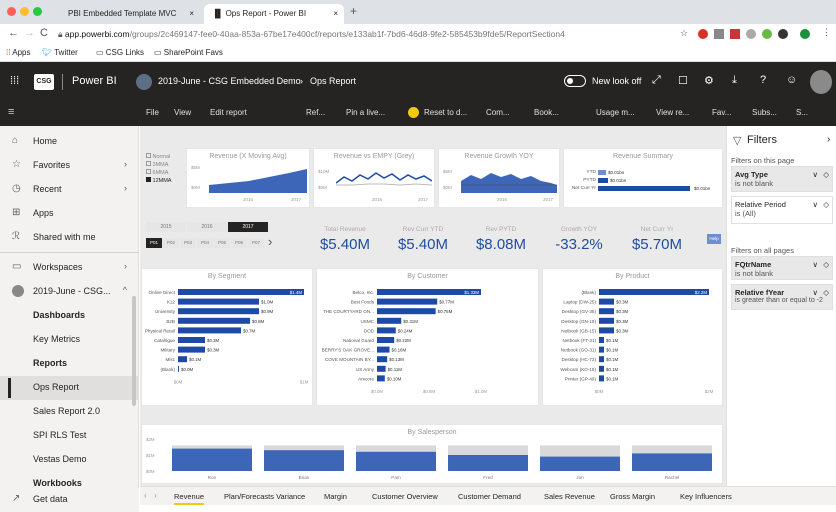 This screenshot has width=836, height=512. I want to click on tab-customer-demand: Customer Demand, so click(489, 496).